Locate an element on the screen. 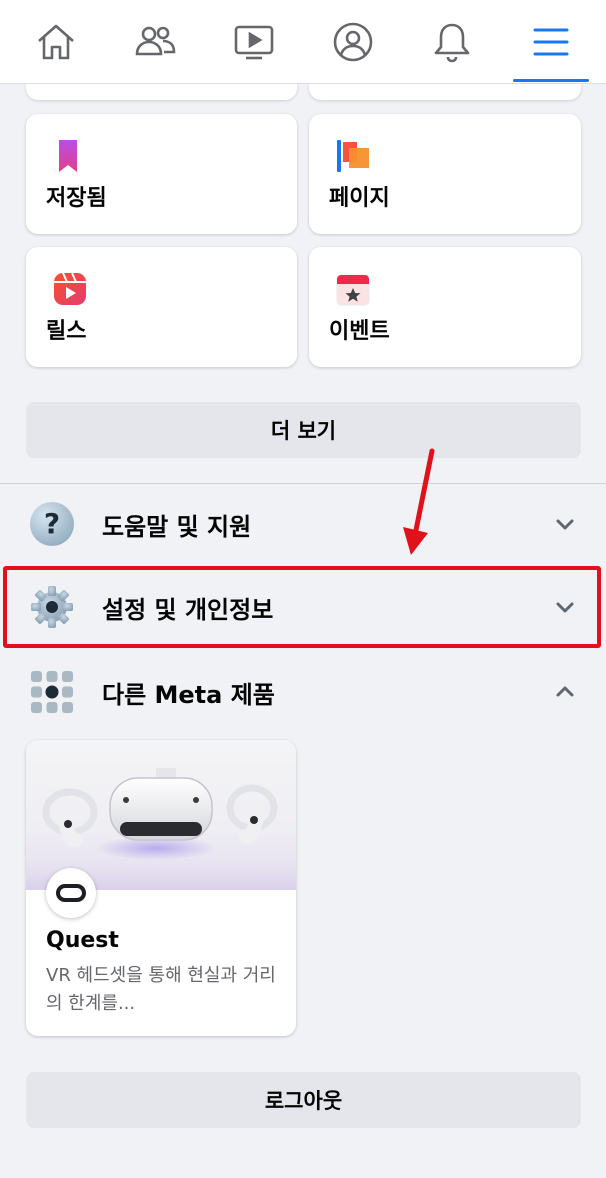  home-icon is located at coordinates (55, 41).